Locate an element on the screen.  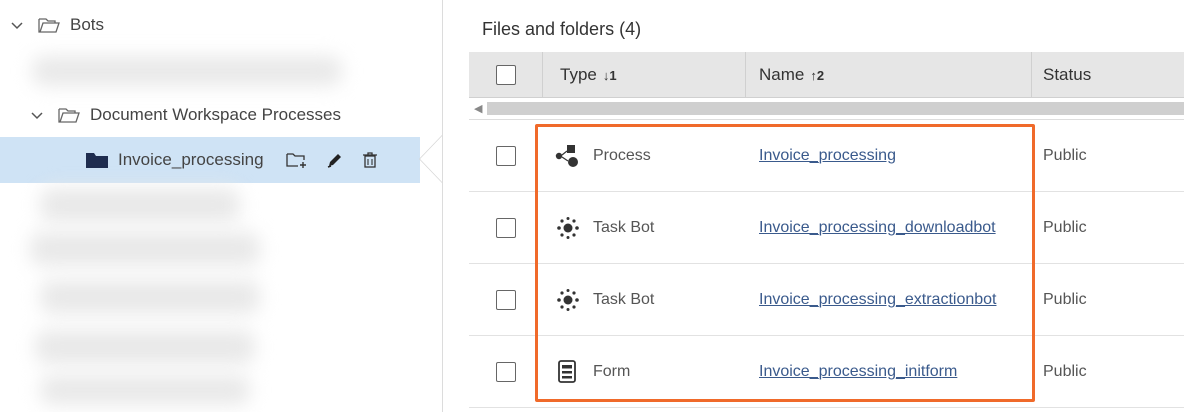
item-count: (4) is located at coordinates (630, 29).